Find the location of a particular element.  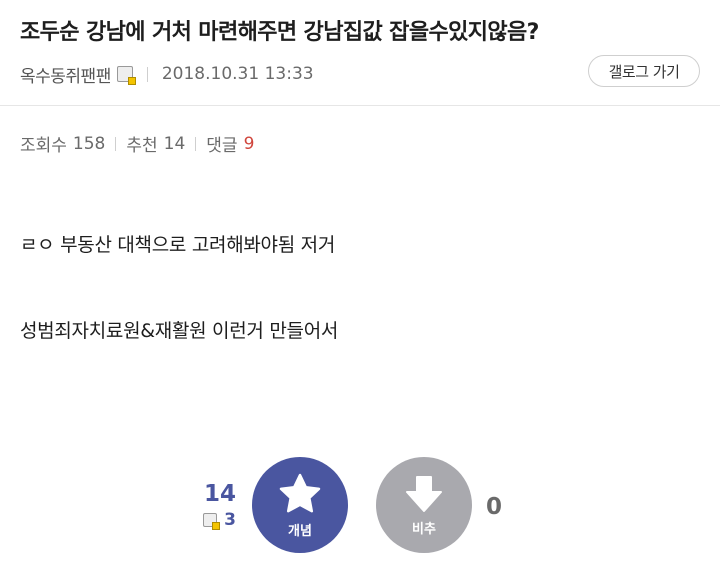

recommend-label: 추천 is located at coordinates (142, 146).